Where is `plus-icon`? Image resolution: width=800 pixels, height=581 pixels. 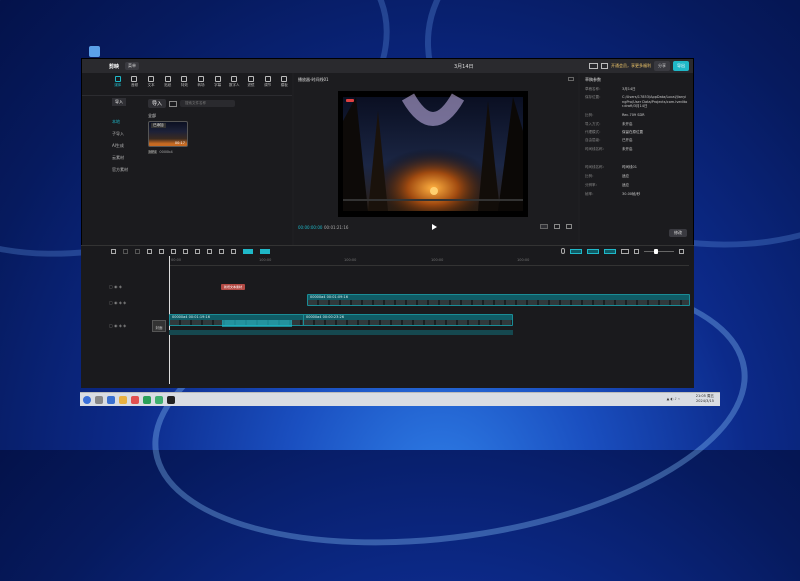 plus-icon is located at coordinates (681, 251).